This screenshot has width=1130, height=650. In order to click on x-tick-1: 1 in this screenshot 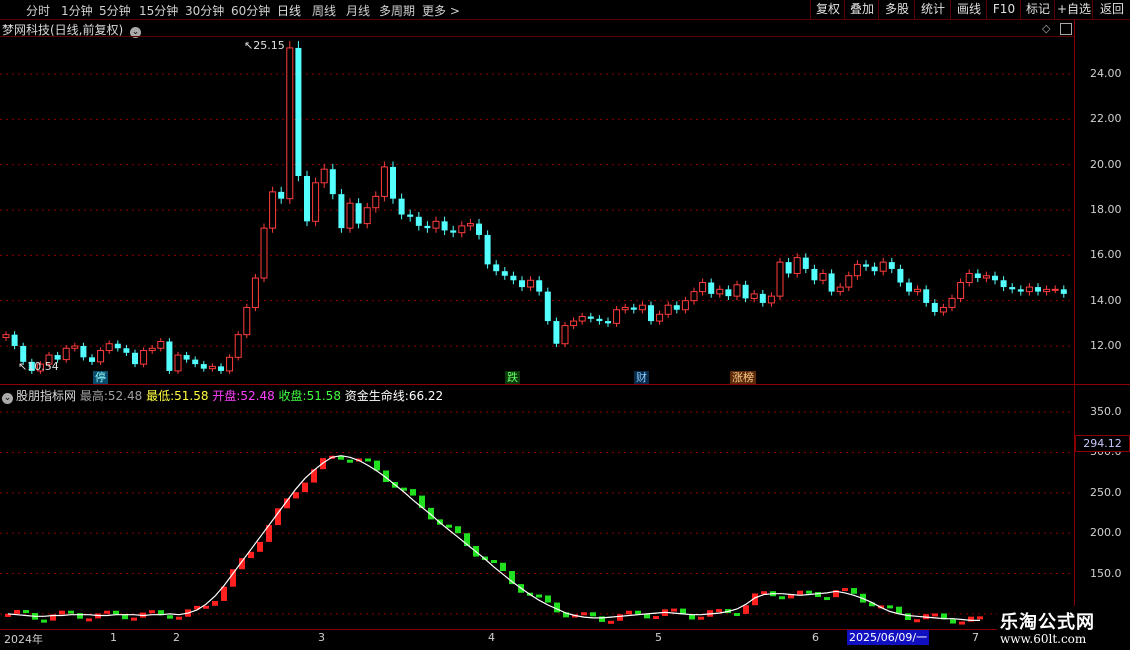, I will do `click(113, 637)`.